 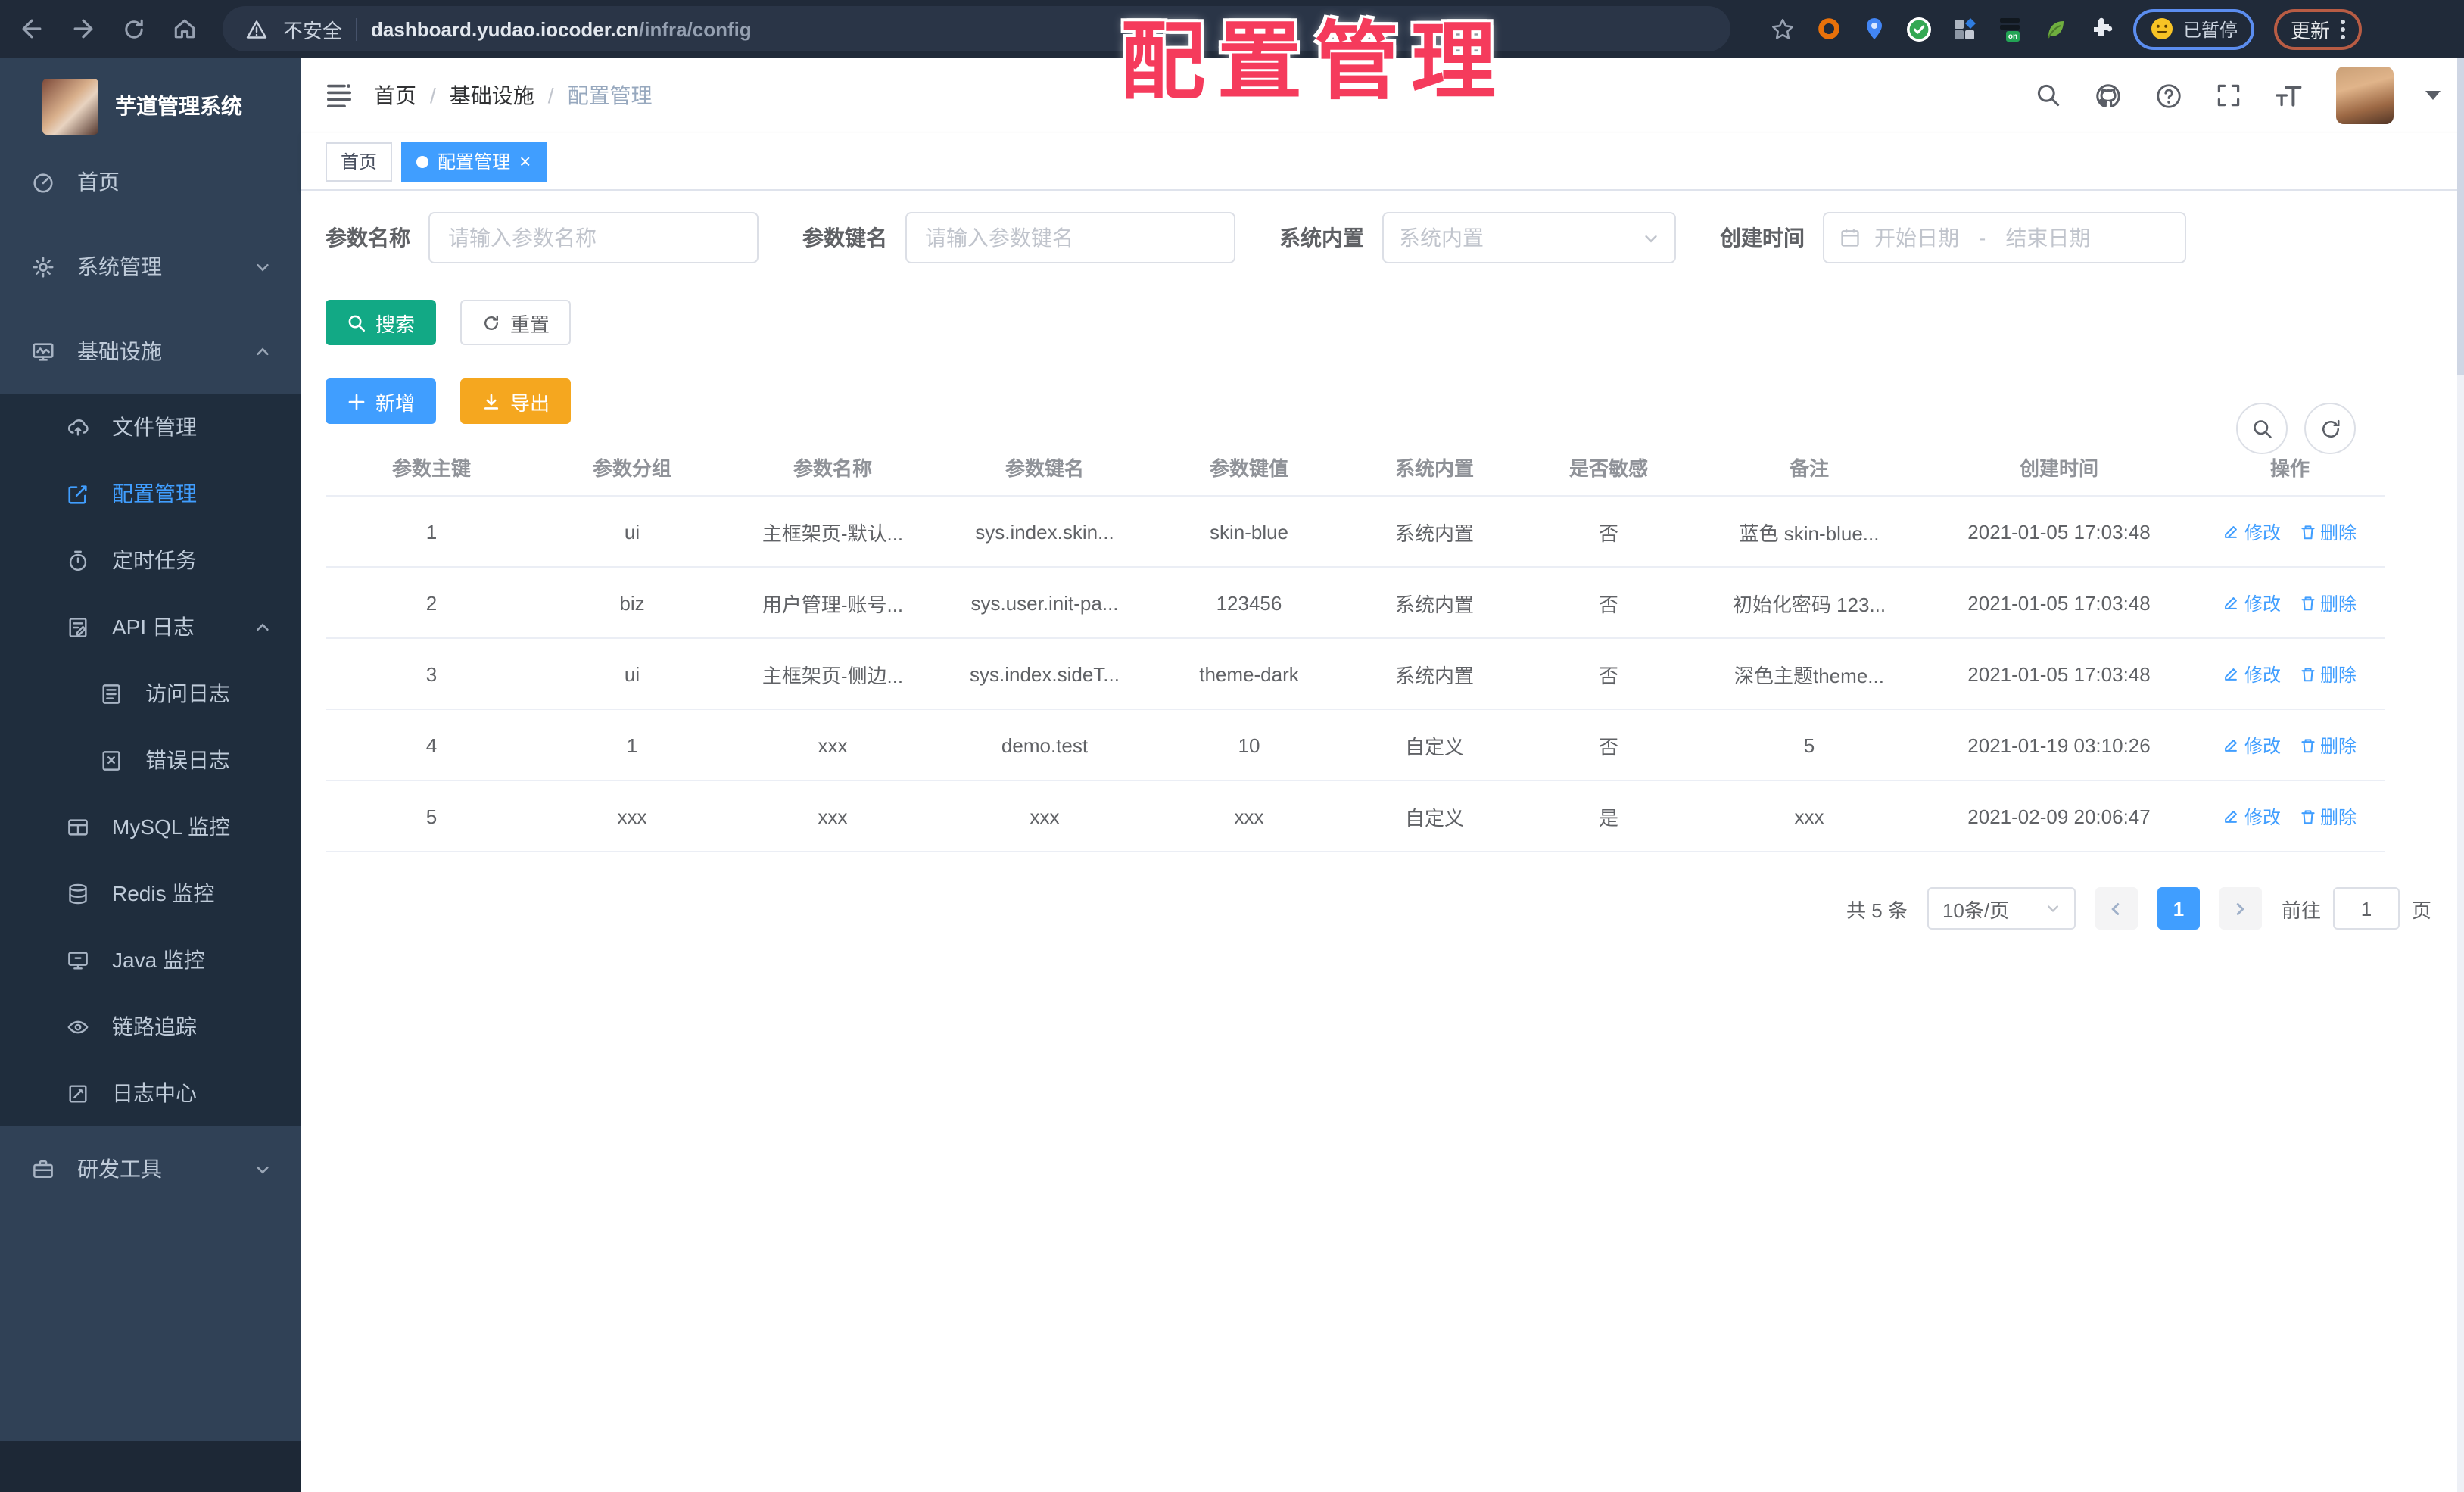 What do you see at coordinates (150, 560) in the screenshot?
I see `sidebar-item-scheduled-tasks: 定时任务` at bounding box center [150, 560].